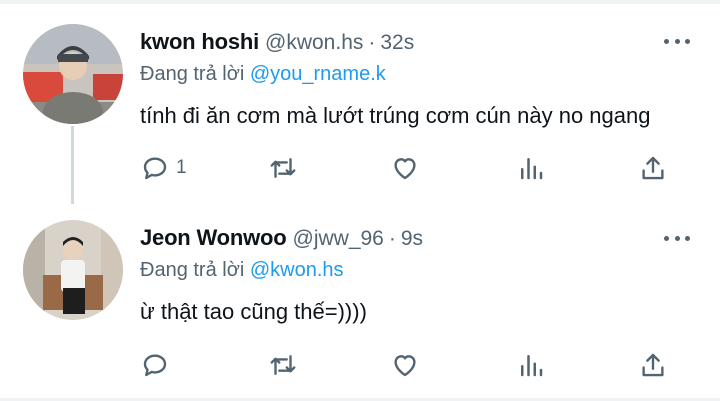 The width and height of the screenshot is (720, 401). I want to click on tweet-header: Jeon Wonwoo @jww_96 · 9s, so click(410, 239).